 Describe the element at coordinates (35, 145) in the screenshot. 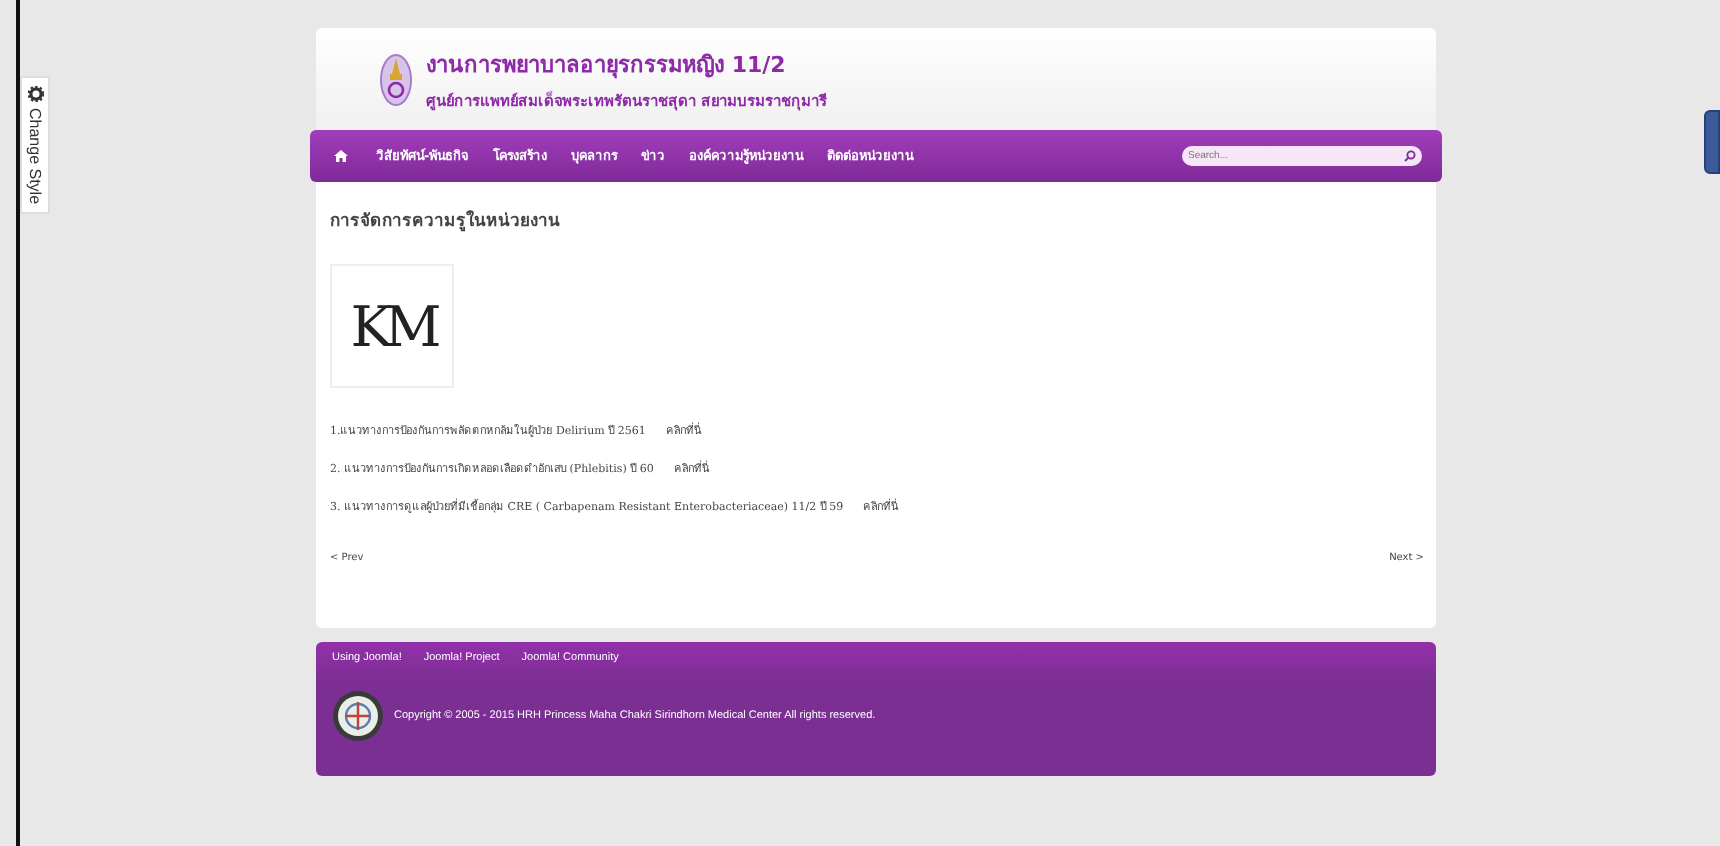

I see `change-style-tab: Change Style` at that location.